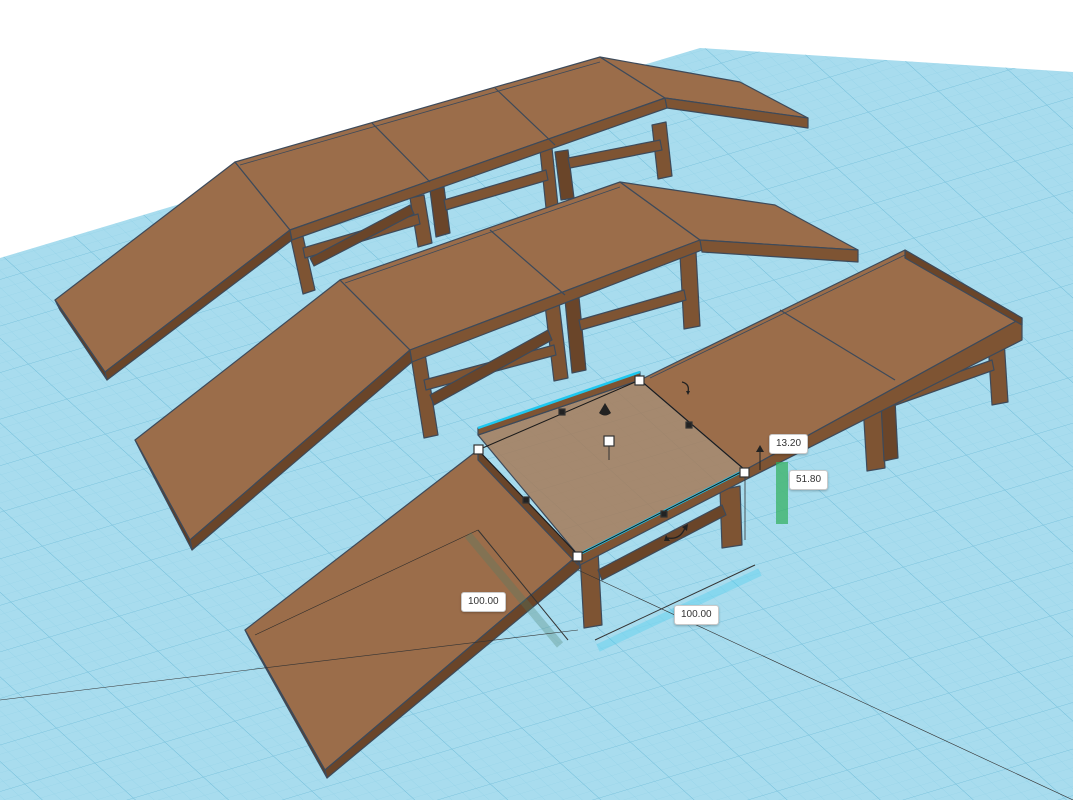 Image resolution: width=1073 pixels, height=800 pixels. What do you see at coordinates (696, 615) in the screenshot?
I see `length-dimension-bottom: 100.00` at bounding box center [696, 615].